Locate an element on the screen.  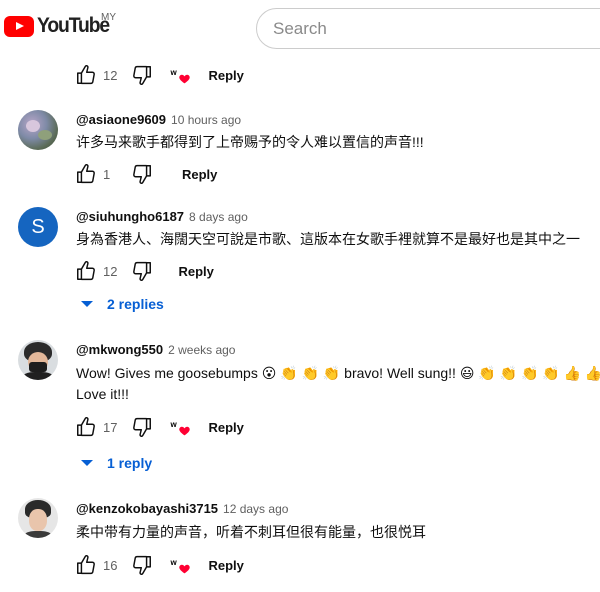
comment-header: @mkwong550 2 weeks ago is located at coordinates (155, 349).